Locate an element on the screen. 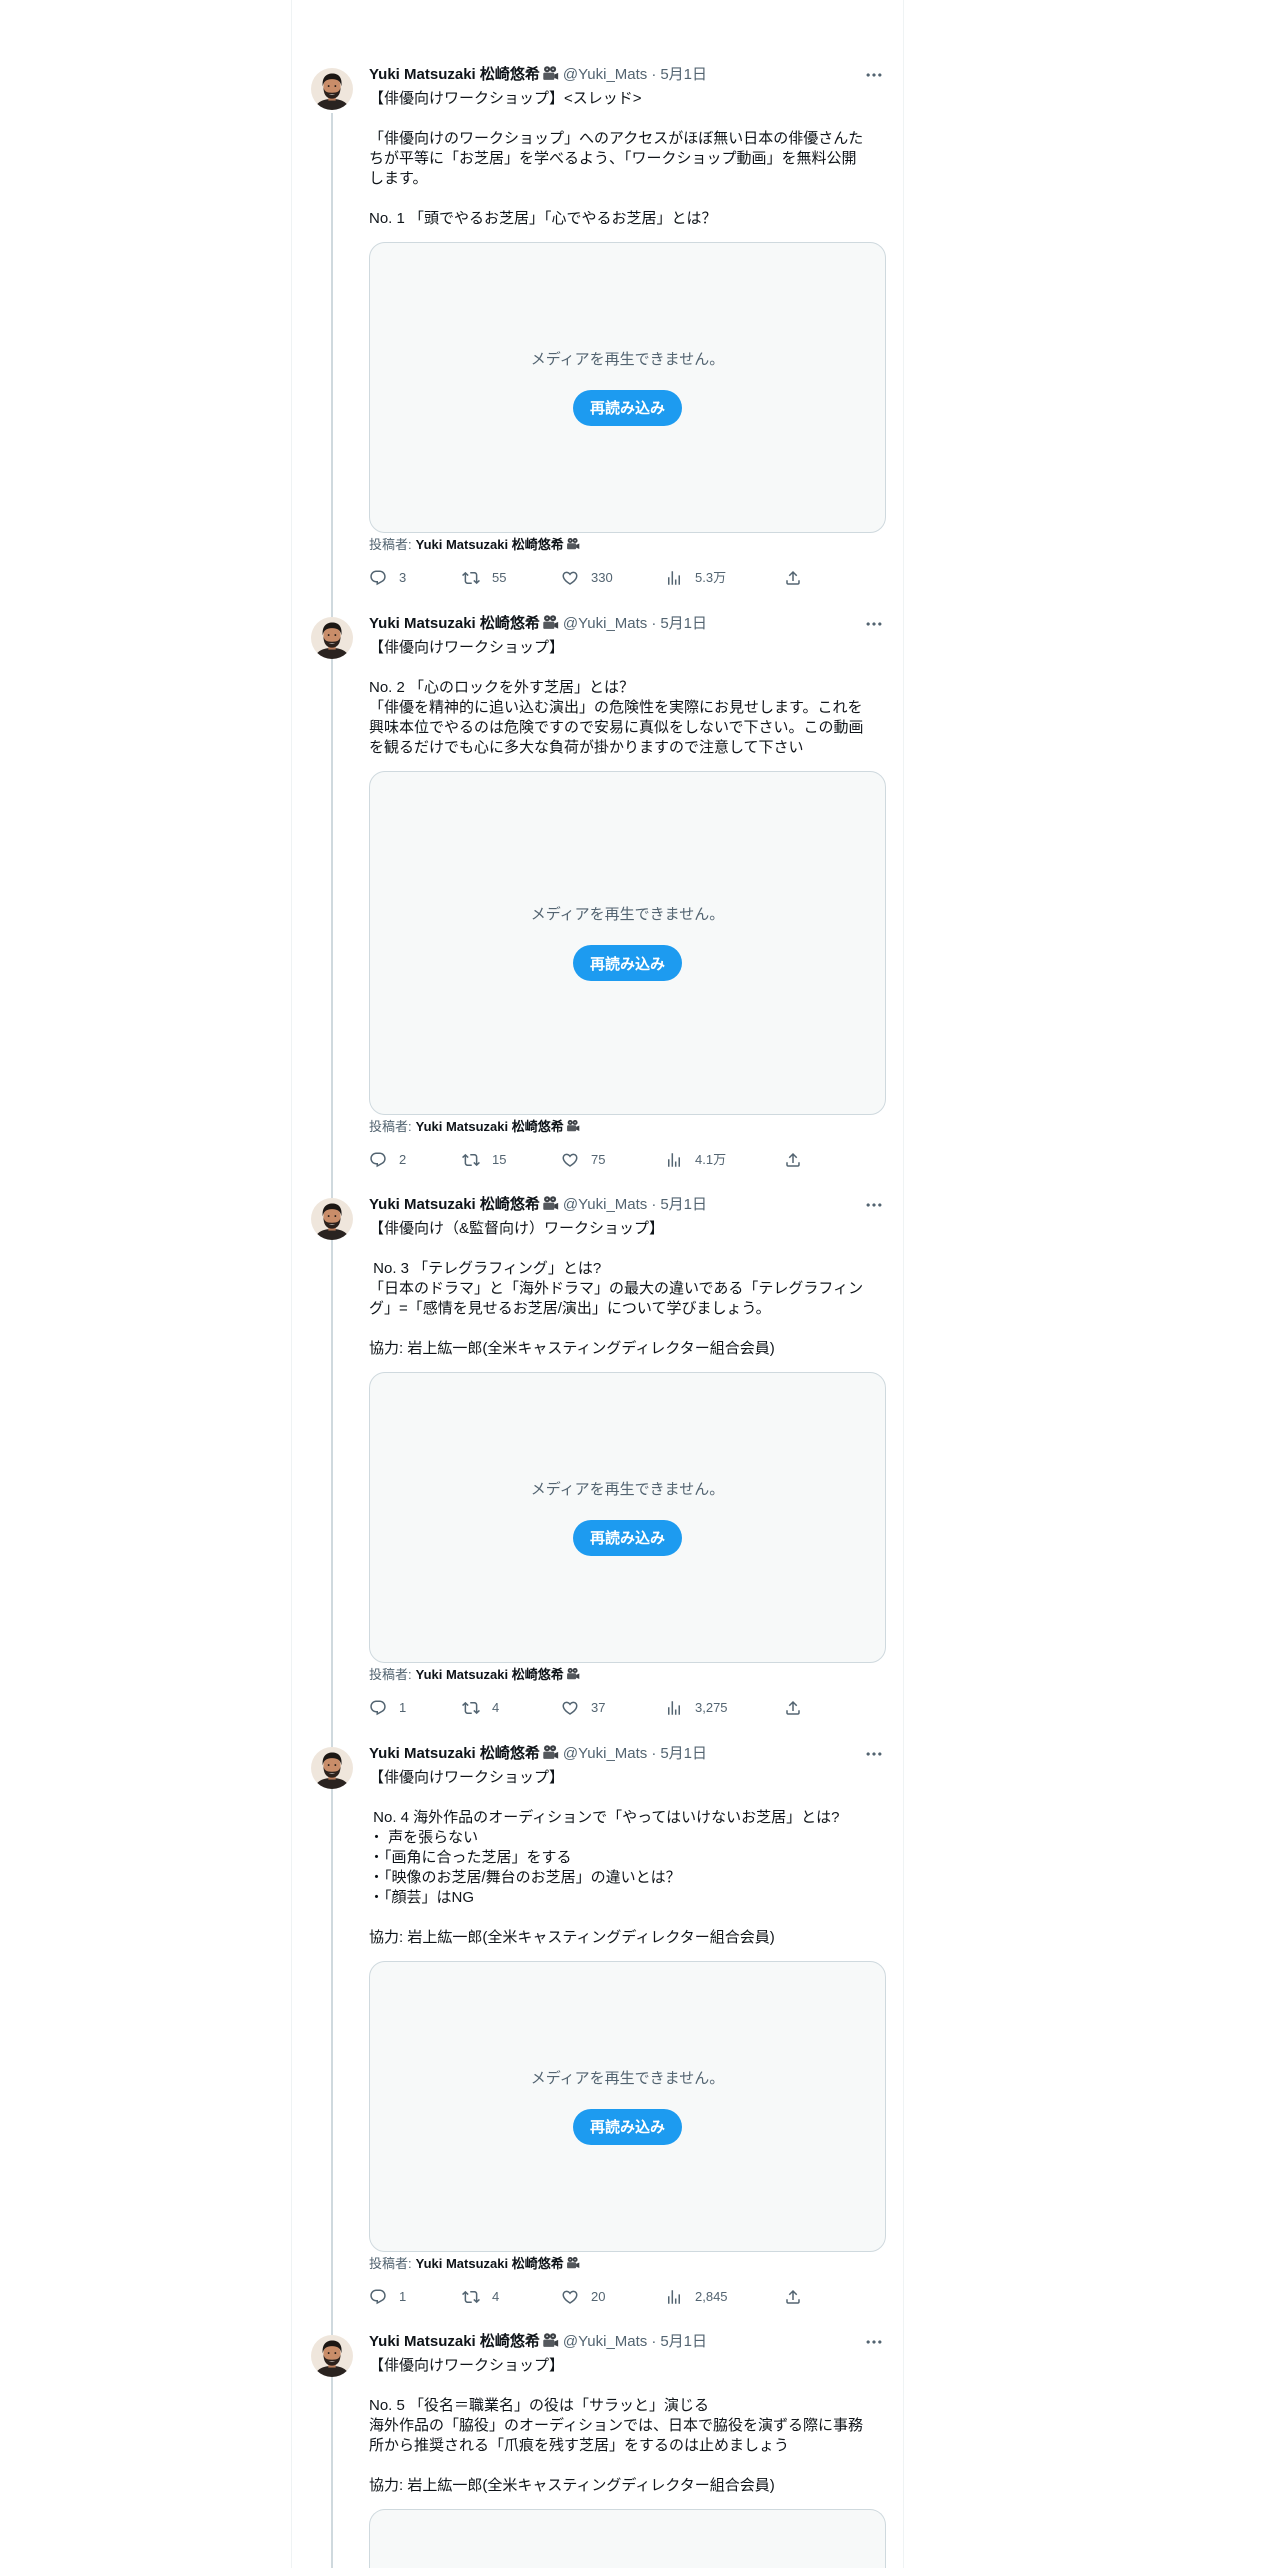 This screenshot has height=2568, width=1284. tweet-actions: 1 4 37 3,275 is located at coordinates (627, 1708).